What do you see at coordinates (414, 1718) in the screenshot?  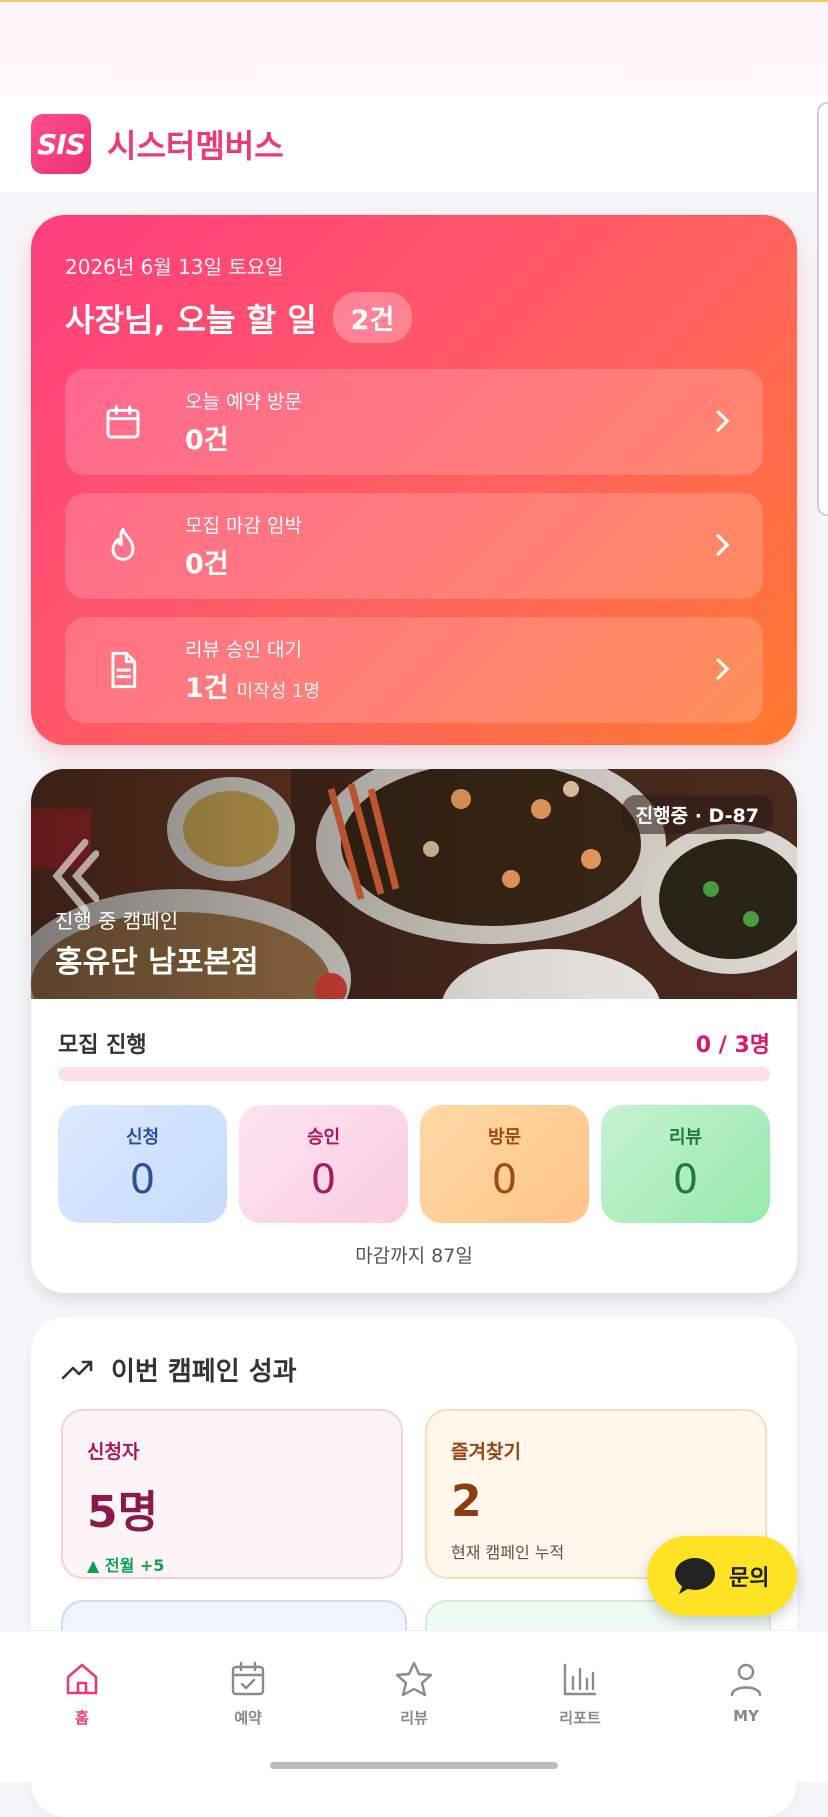 I see `nav-label: 리뷰` at bounding box center [414, 1718].